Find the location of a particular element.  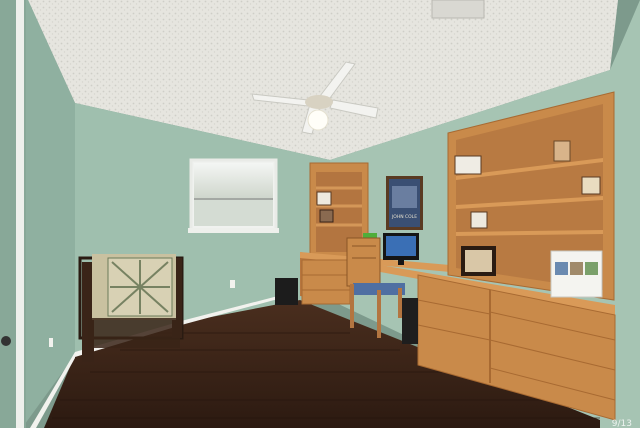

ceiling-vent is located at coordinates (458, 9).